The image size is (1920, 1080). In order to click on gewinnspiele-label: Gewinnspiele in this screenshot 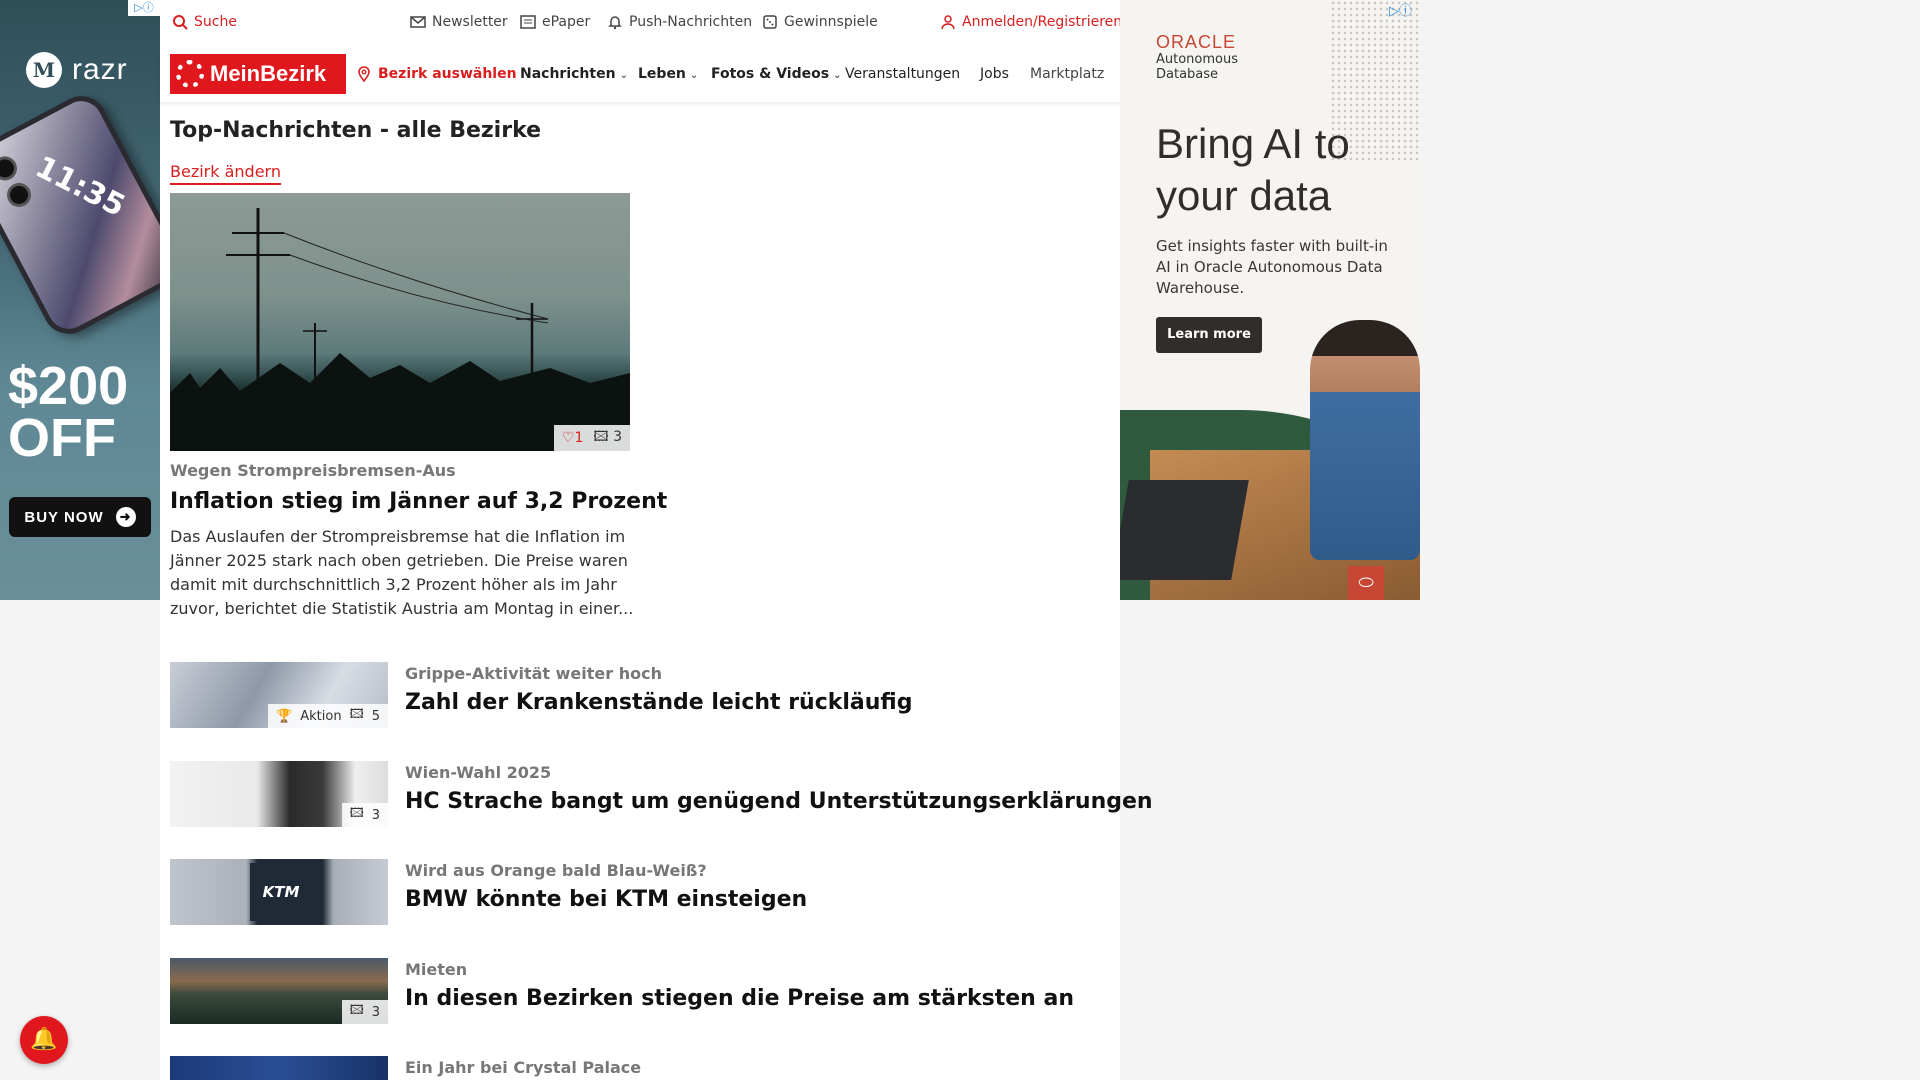, I will do `click(831, 22)`.